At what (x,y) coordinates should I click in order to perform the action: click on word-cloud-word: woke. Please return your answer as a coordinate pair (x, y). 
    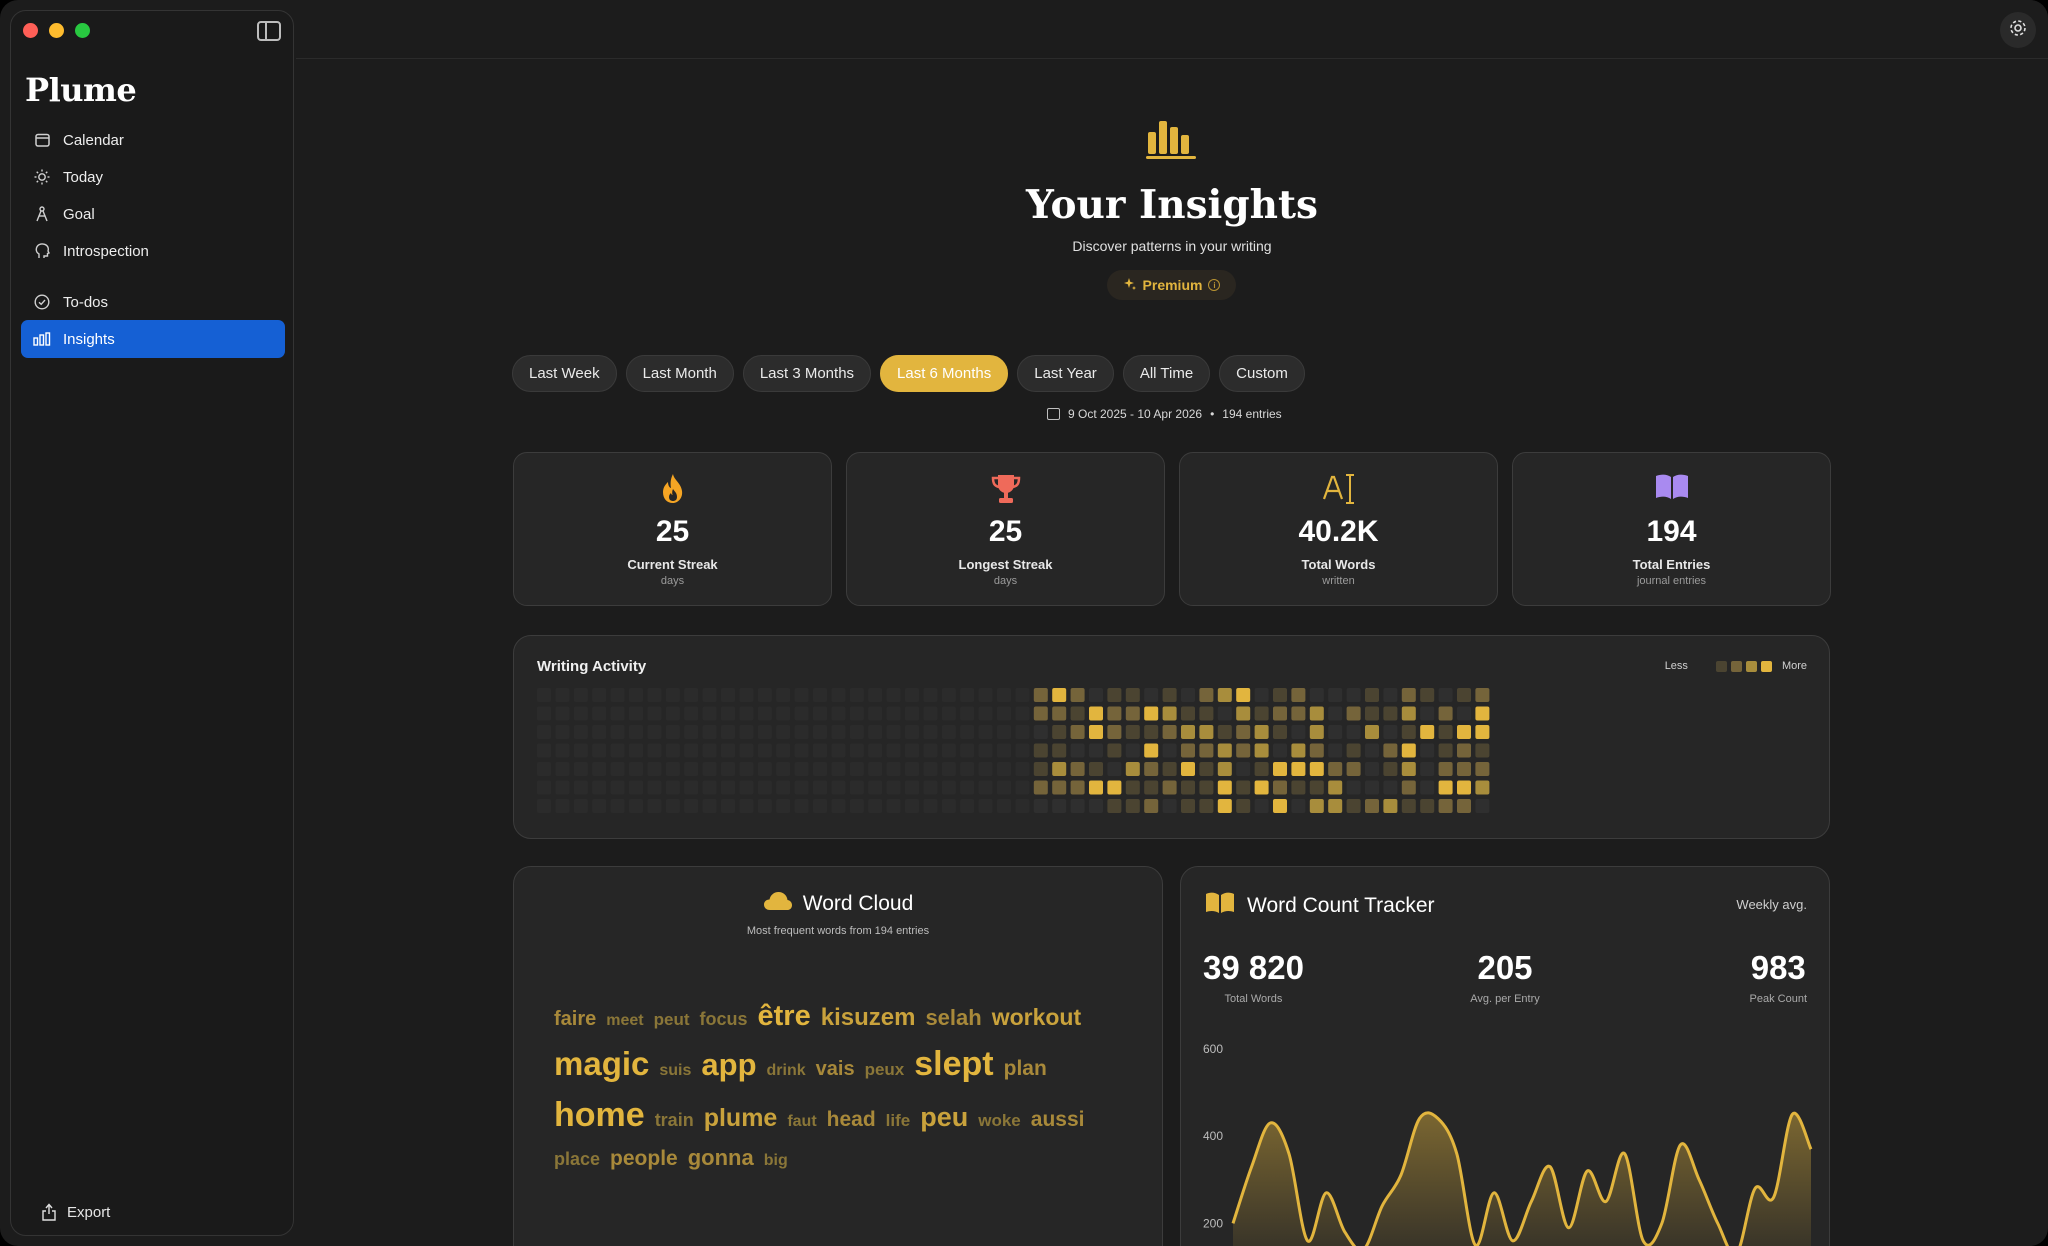
    Looking at the image, I should click on (999, 1121).